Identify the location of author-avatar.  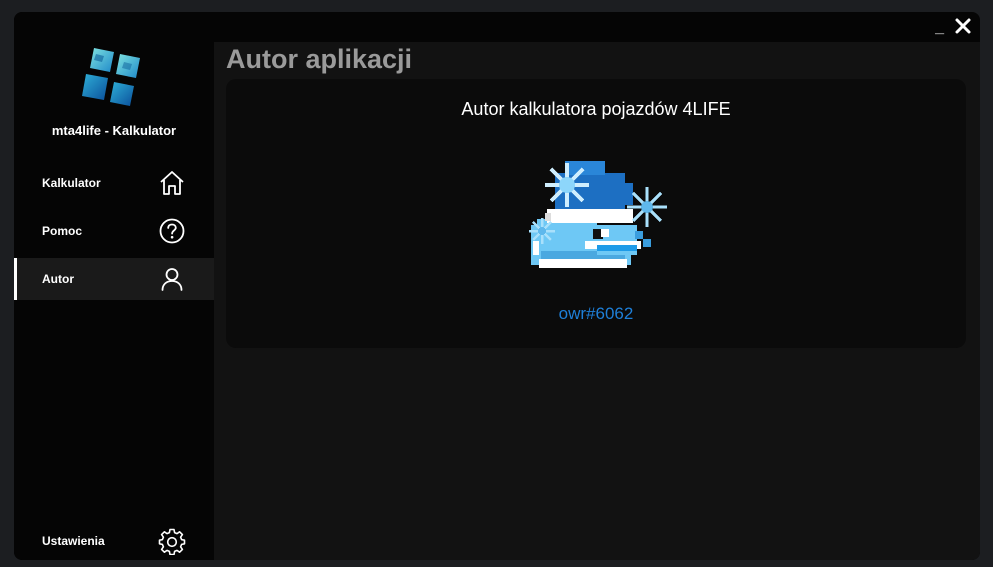
(598, 214).